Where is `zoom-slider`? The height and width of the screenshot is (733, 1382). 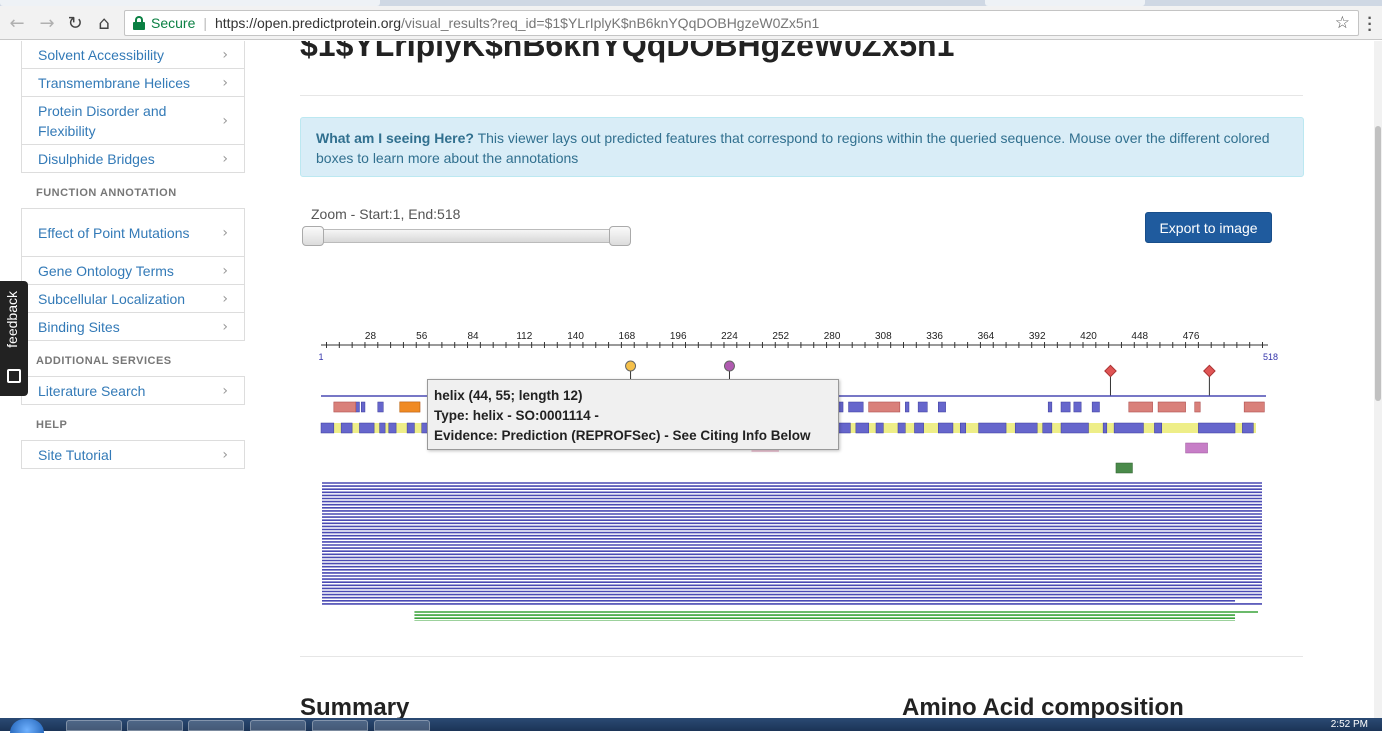
zoom-slider is located at coordinates (467, 236).